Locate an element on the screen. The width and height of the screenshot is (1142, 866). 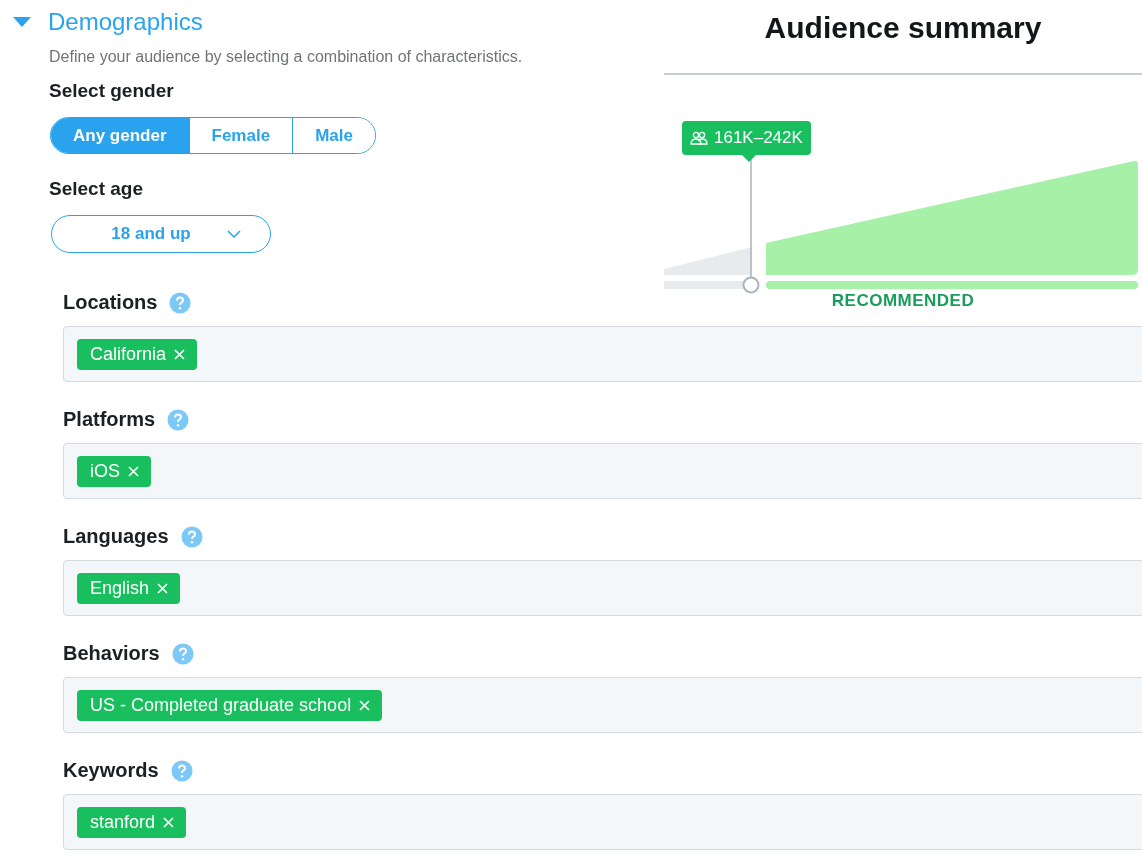
tag-input-field: US - Completed graduate school is located at coordinates (602, 705).